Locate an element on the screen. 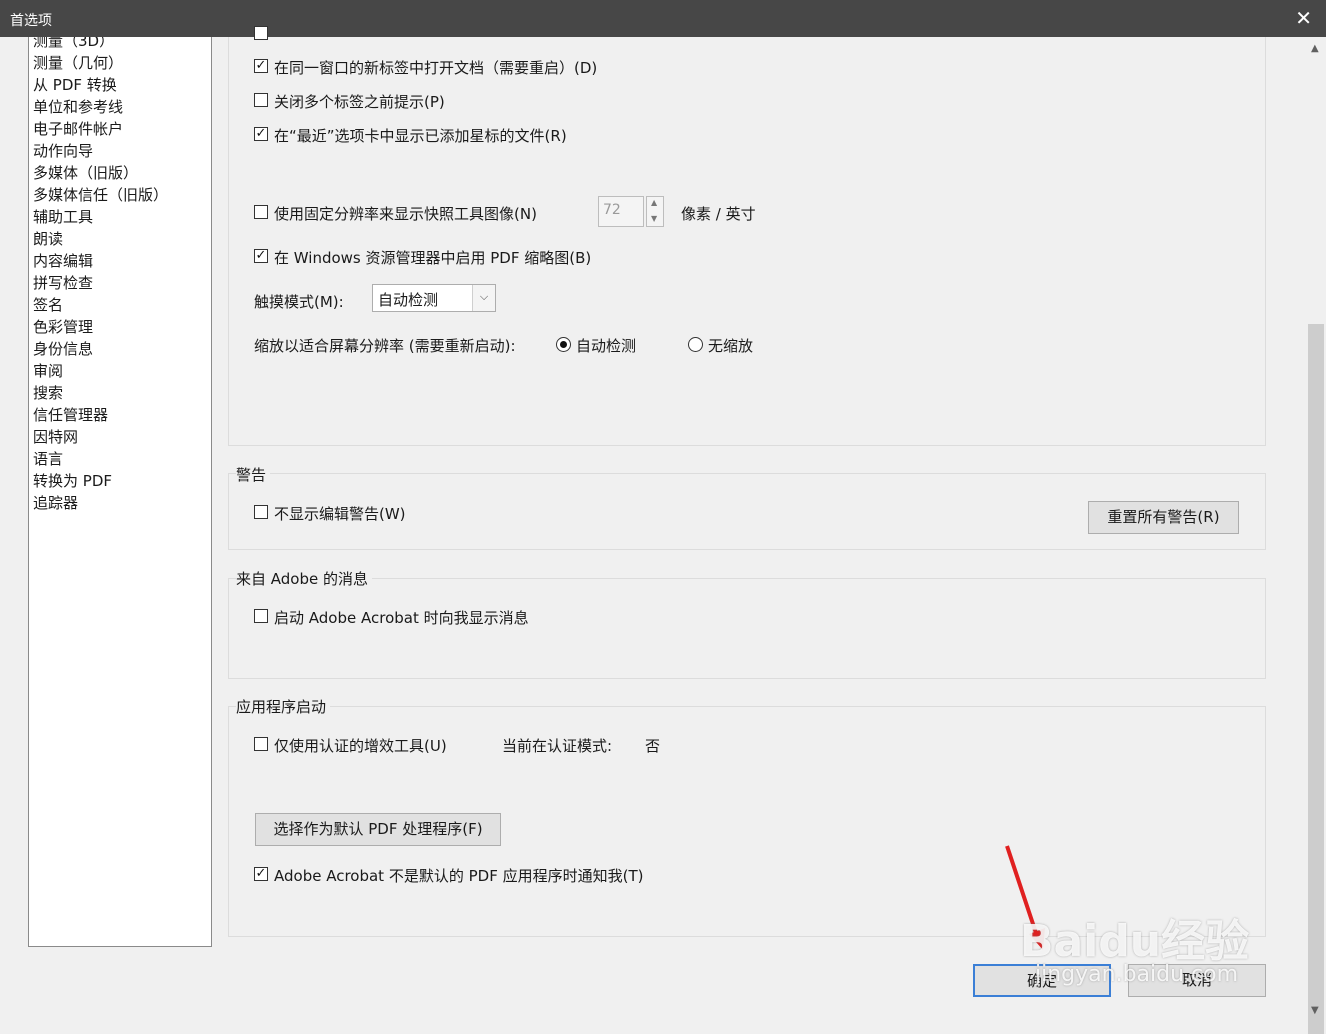  sidebar-item: 测量（3D） is located at coordinates (73, 44).